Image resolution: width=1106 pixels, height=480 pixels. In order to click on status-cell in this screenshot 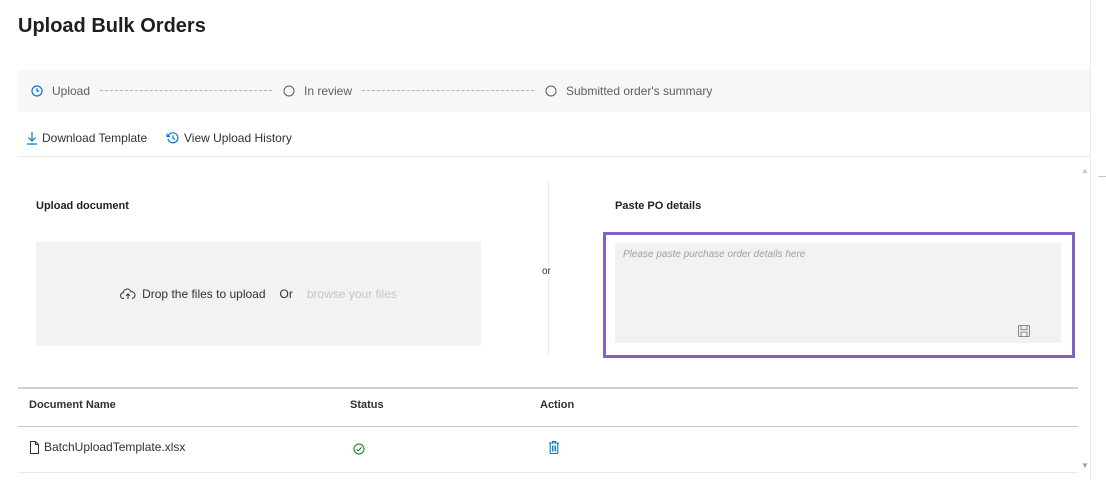, I will do `click(359, 449)`.